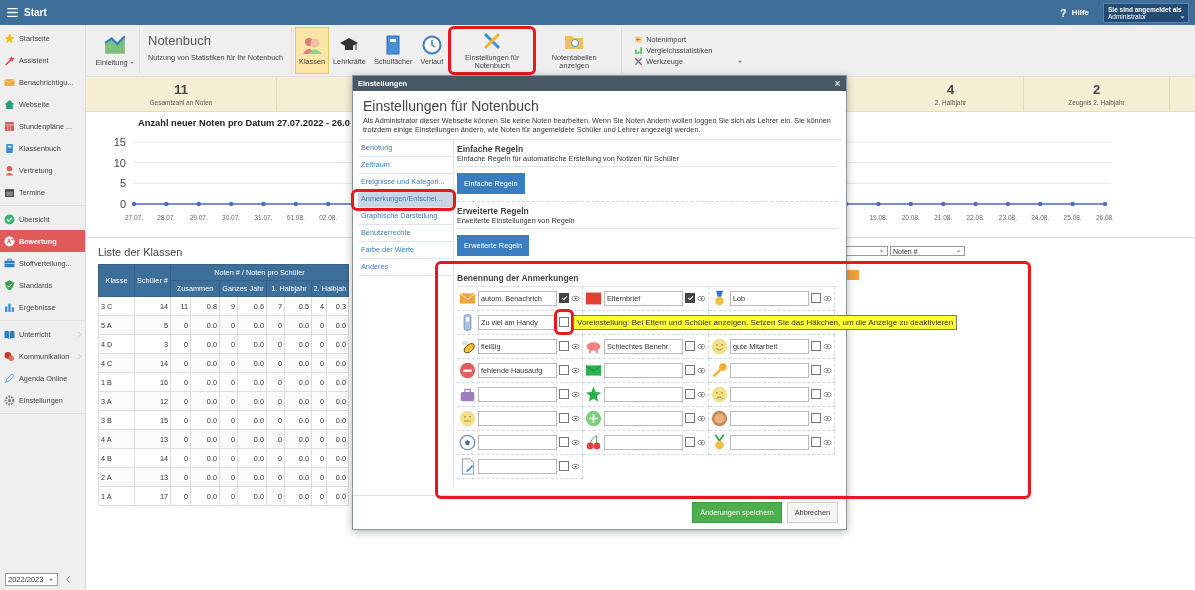 Image resolution: width=1195 pixels, height=590 pixels. I want to click on tooltip: Voreinstellung: Bei Eltern und Schüler anzeigen. Setzen Sie das Häkchen, um die Anzeige zu deaktivieren, so click(765, 322).